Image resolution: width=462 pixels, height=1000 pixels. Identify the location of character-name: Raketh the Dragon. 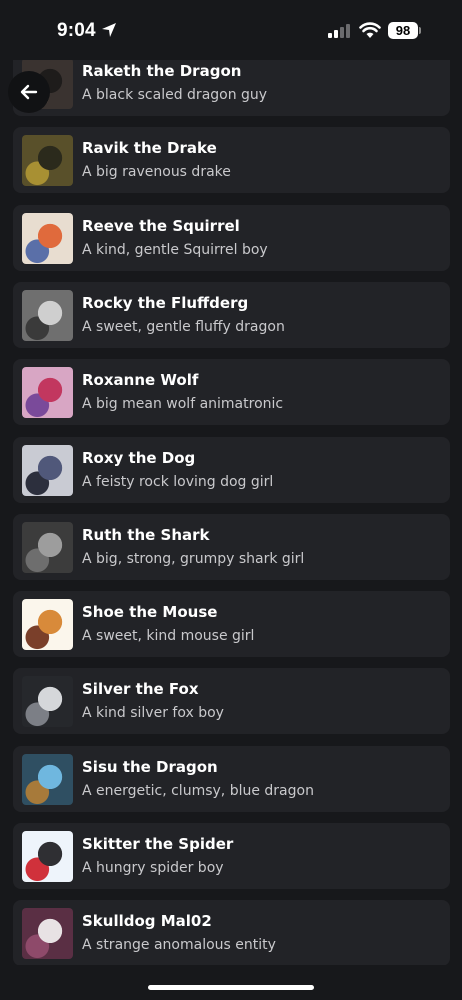
(162, 71).